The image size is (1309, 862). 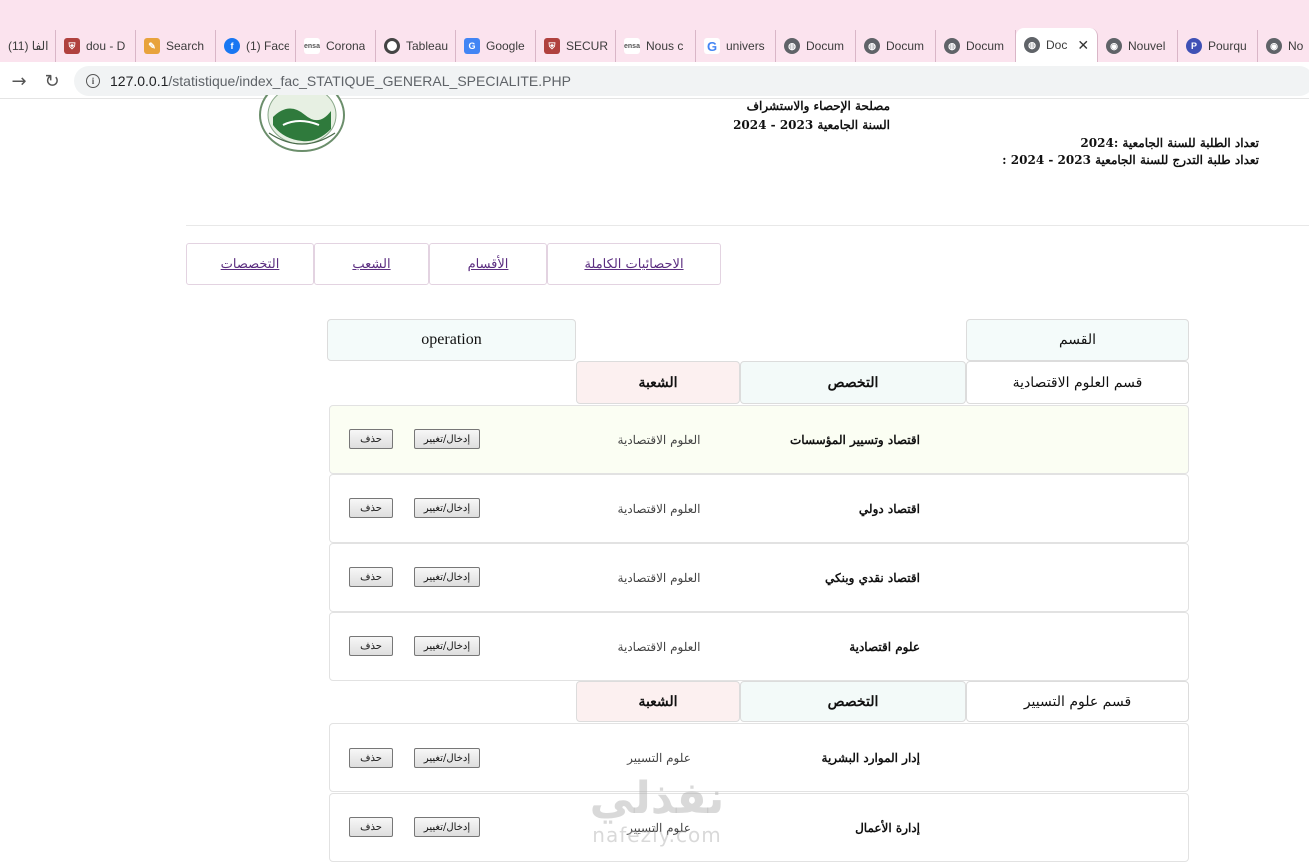 What do you see at coordinates (1169, 143) in the screenshot?
I see `students-count-label: تعداد الطلبة للسنة الجامعية :2024` at bounding box center [1169, 143].